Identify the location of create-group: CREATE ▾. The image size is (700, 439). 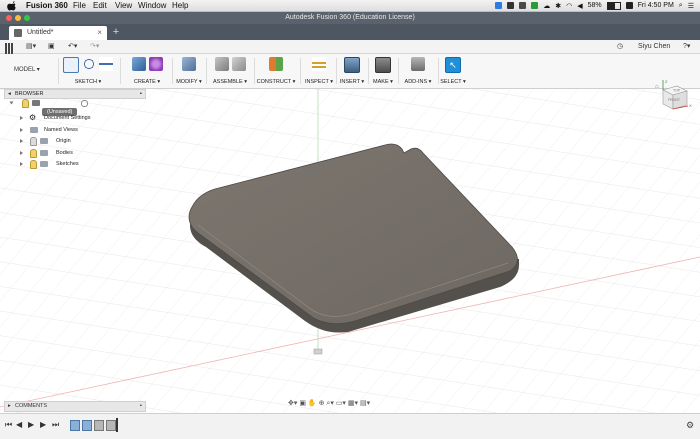
(147, 71).